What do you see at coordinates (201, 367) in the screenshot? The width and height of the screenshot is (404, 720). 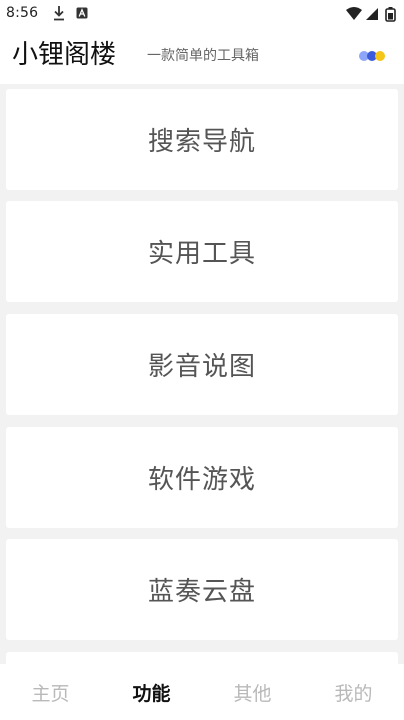 I see `card-label: 影音说图` at bounding box center [201, 367].